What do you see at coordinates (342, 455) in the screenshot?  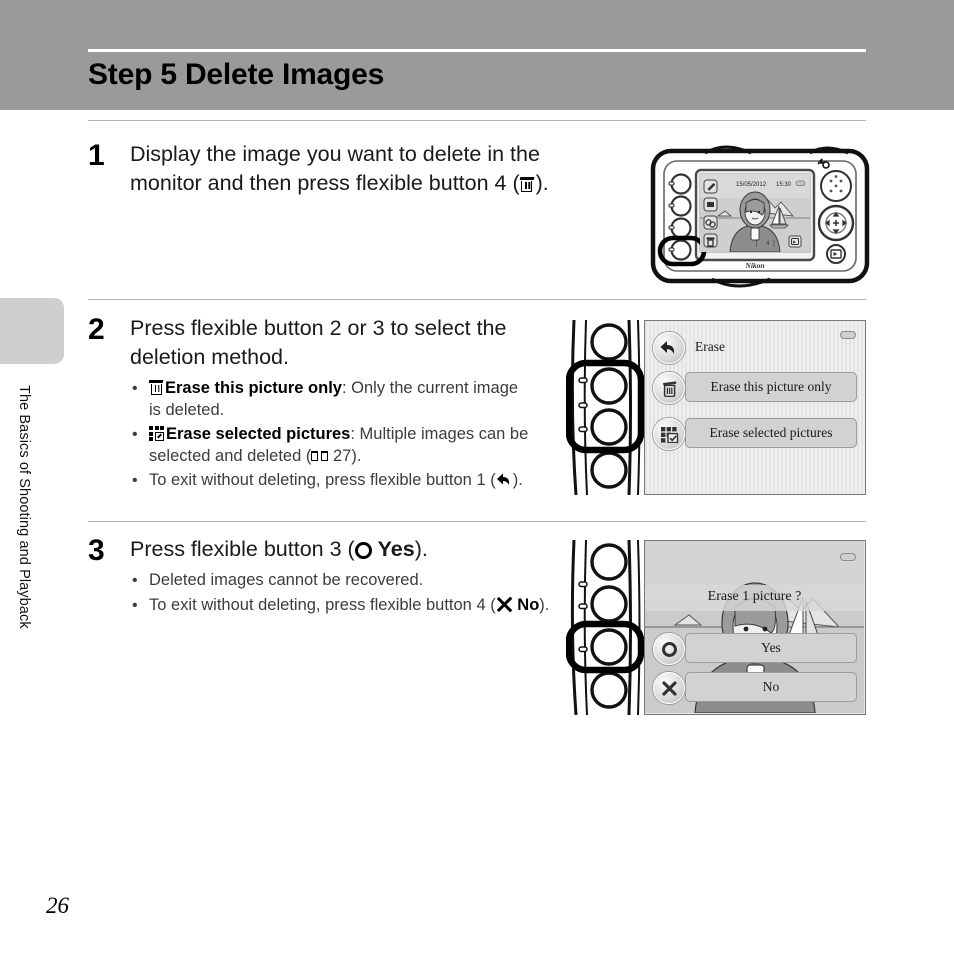 I see `bullet-ref-page: 27` at bounding box center [342, 455].